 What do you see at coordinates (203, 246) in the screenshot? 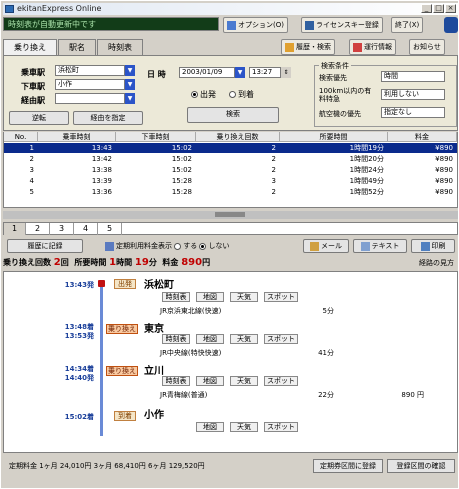
I see `hide-radio` at bounding box center [203, 246].